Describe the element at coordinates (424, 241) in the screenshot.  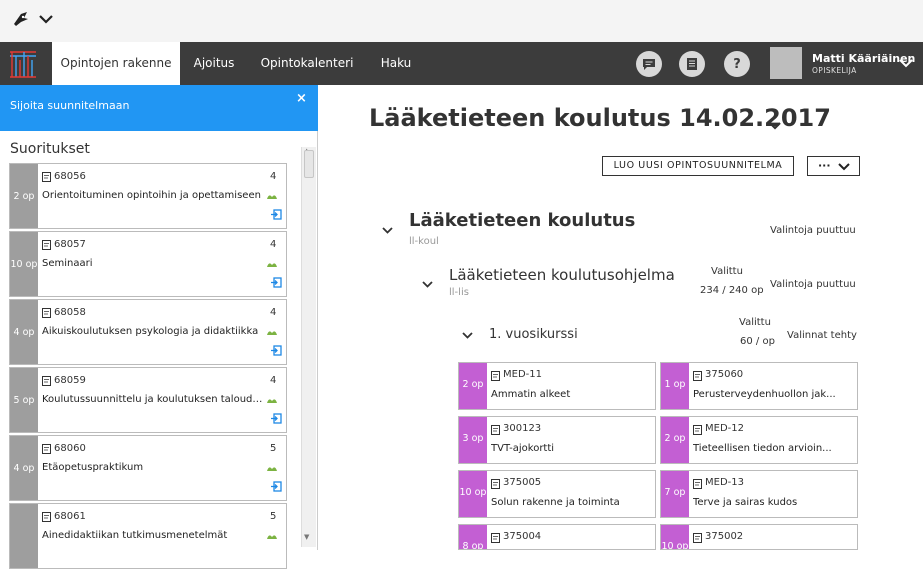
I see `degree-code: ll-koul` at that location.